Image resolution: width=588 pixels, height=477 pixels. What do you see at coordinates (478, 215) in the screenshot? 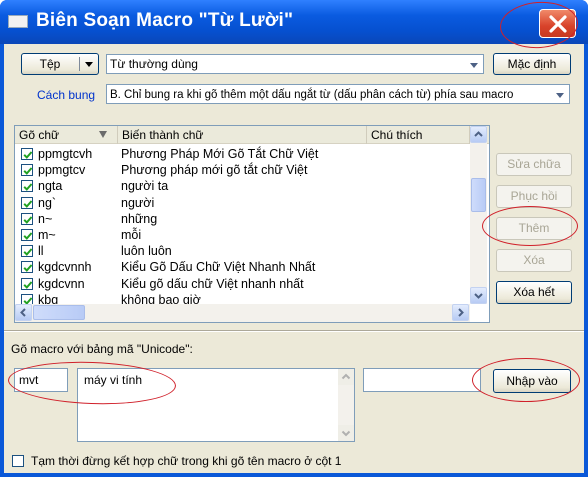
I see `vertical-scrollbar` at bounding box center [478, 215].